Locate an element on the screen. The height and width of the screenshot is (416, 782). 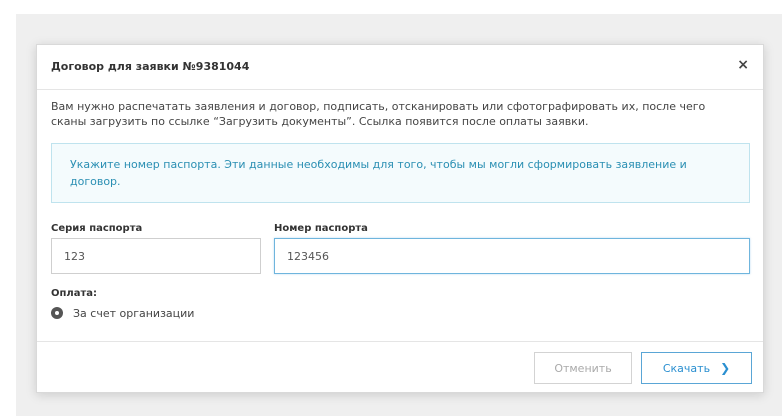
cancel-button: Отменить is located at coordinates (583, 368).